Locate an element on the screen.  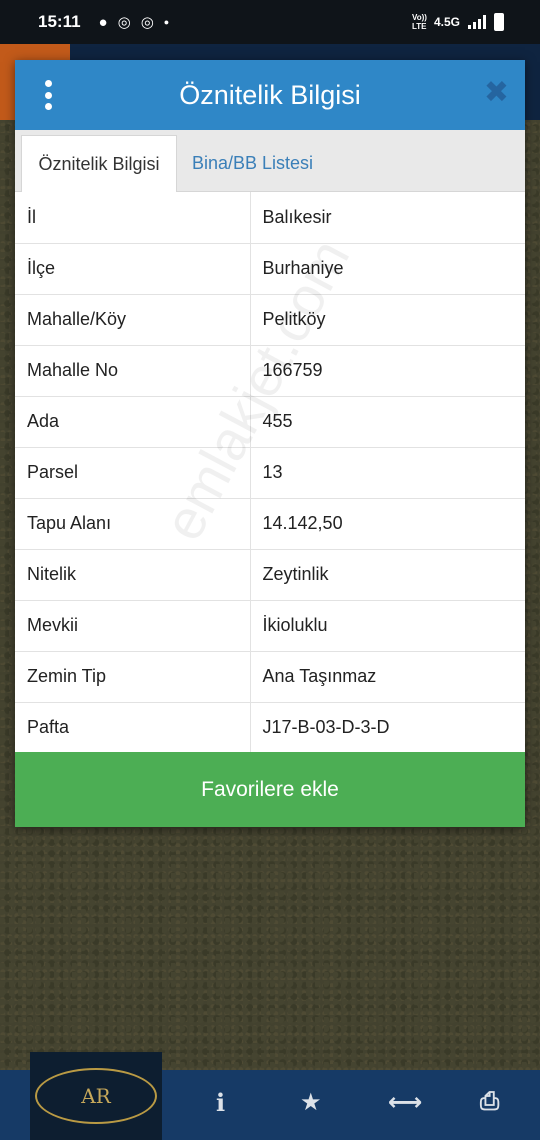
star-icon: ★ is located at coordinates (311, 1102).